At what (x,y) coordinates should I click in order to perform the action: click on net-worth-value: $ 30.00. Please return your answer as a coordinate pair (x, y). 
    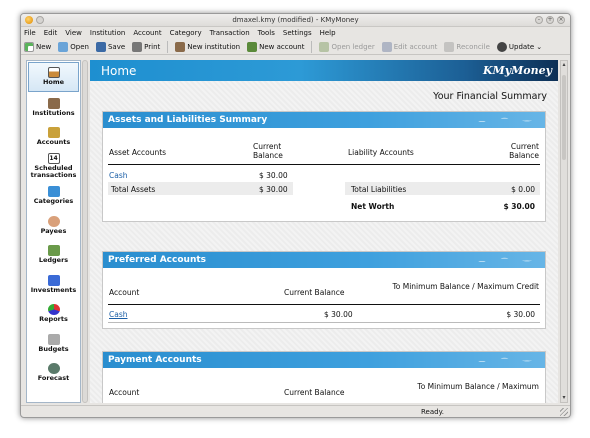
    Looking at the image, I should click on (519, 206).